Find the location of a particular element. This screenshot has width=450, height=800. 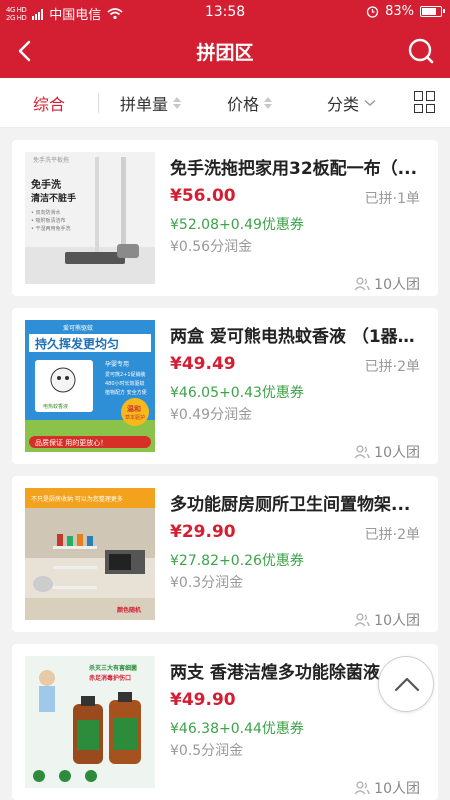

image-text: 480小时长效驱蚊 is located at coordinates (125, 383).